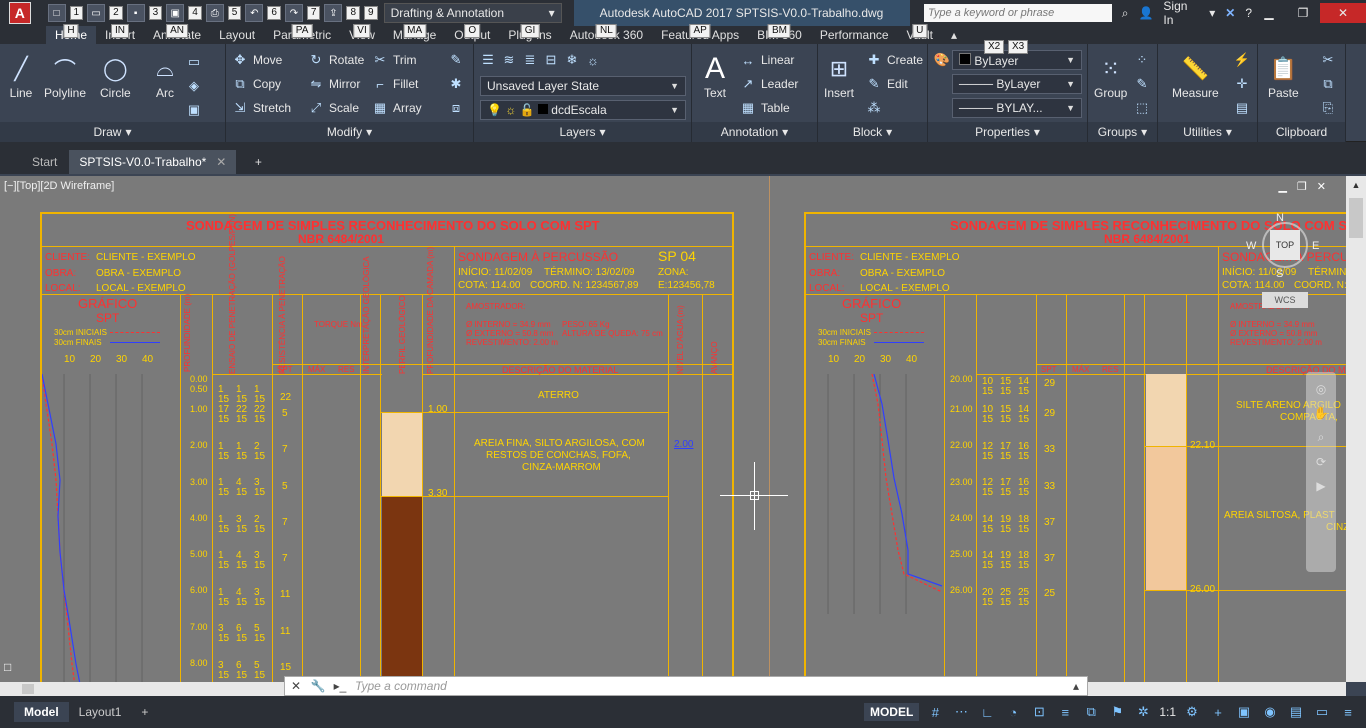 The height and width of the screenshot is (728, 1366). I want to click on open-icon: ▭, so click(96, 13).